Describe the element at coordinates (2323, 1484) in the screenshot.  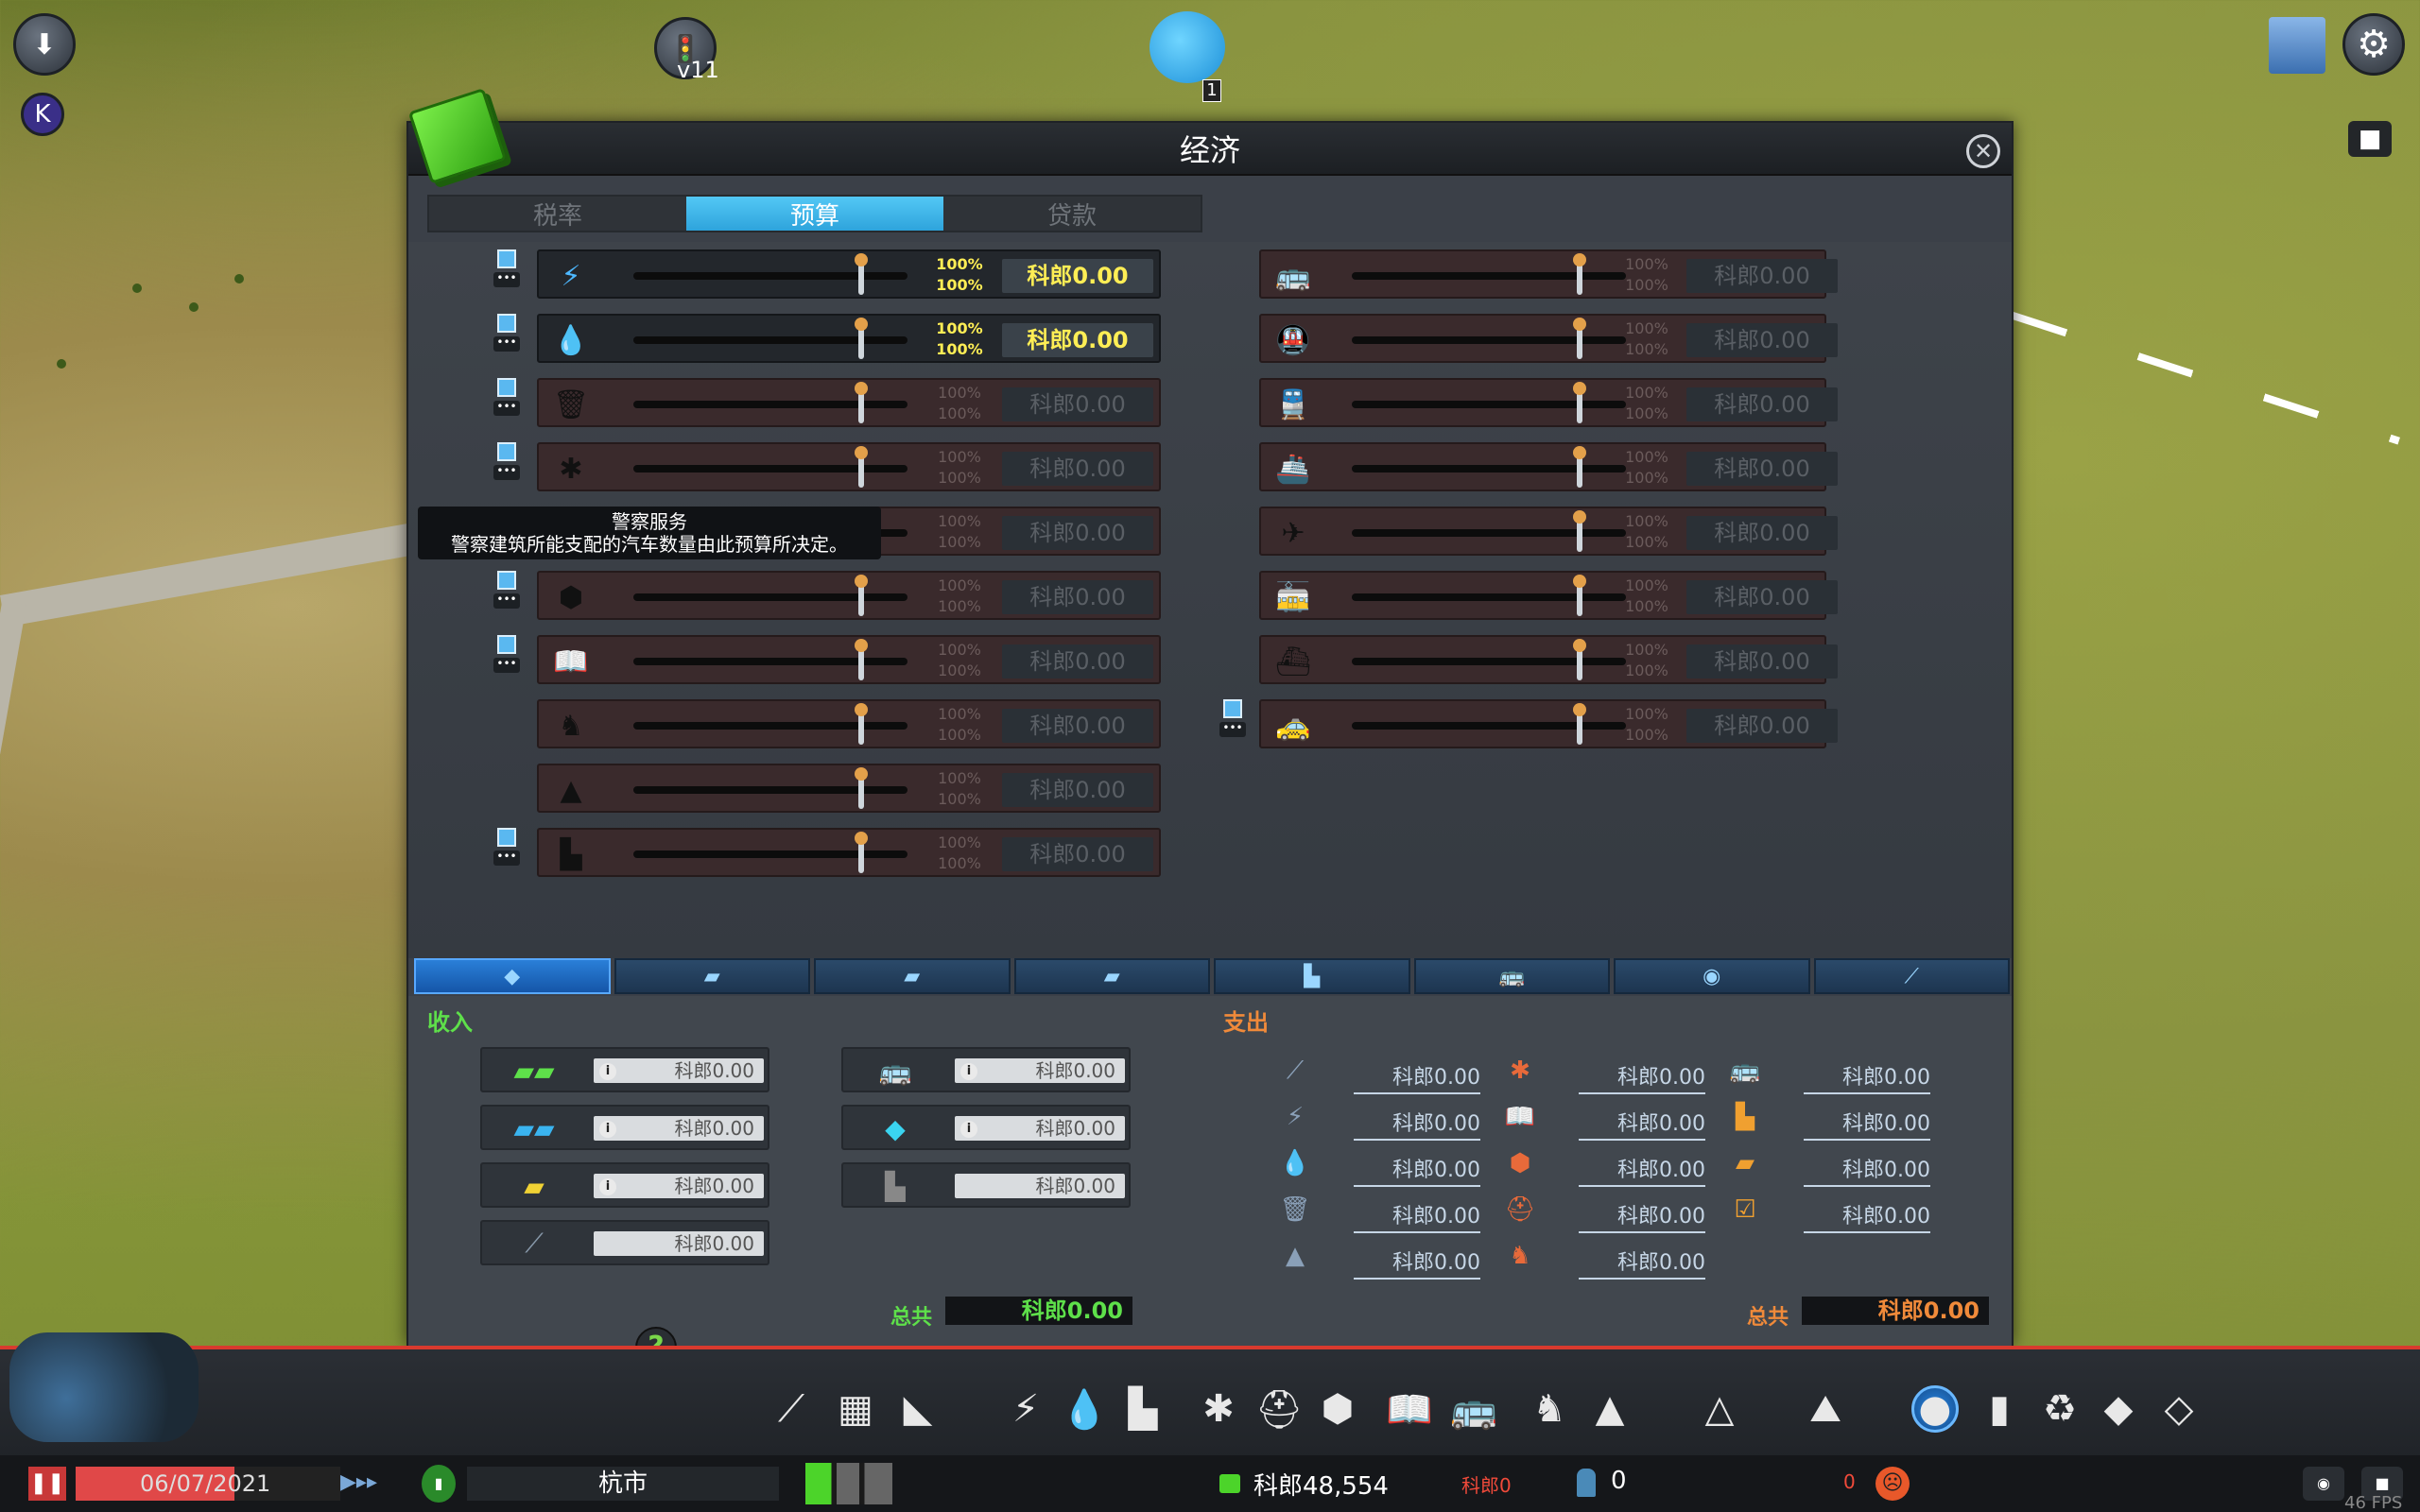
I see `free-camera-icon: ◉` at that location.